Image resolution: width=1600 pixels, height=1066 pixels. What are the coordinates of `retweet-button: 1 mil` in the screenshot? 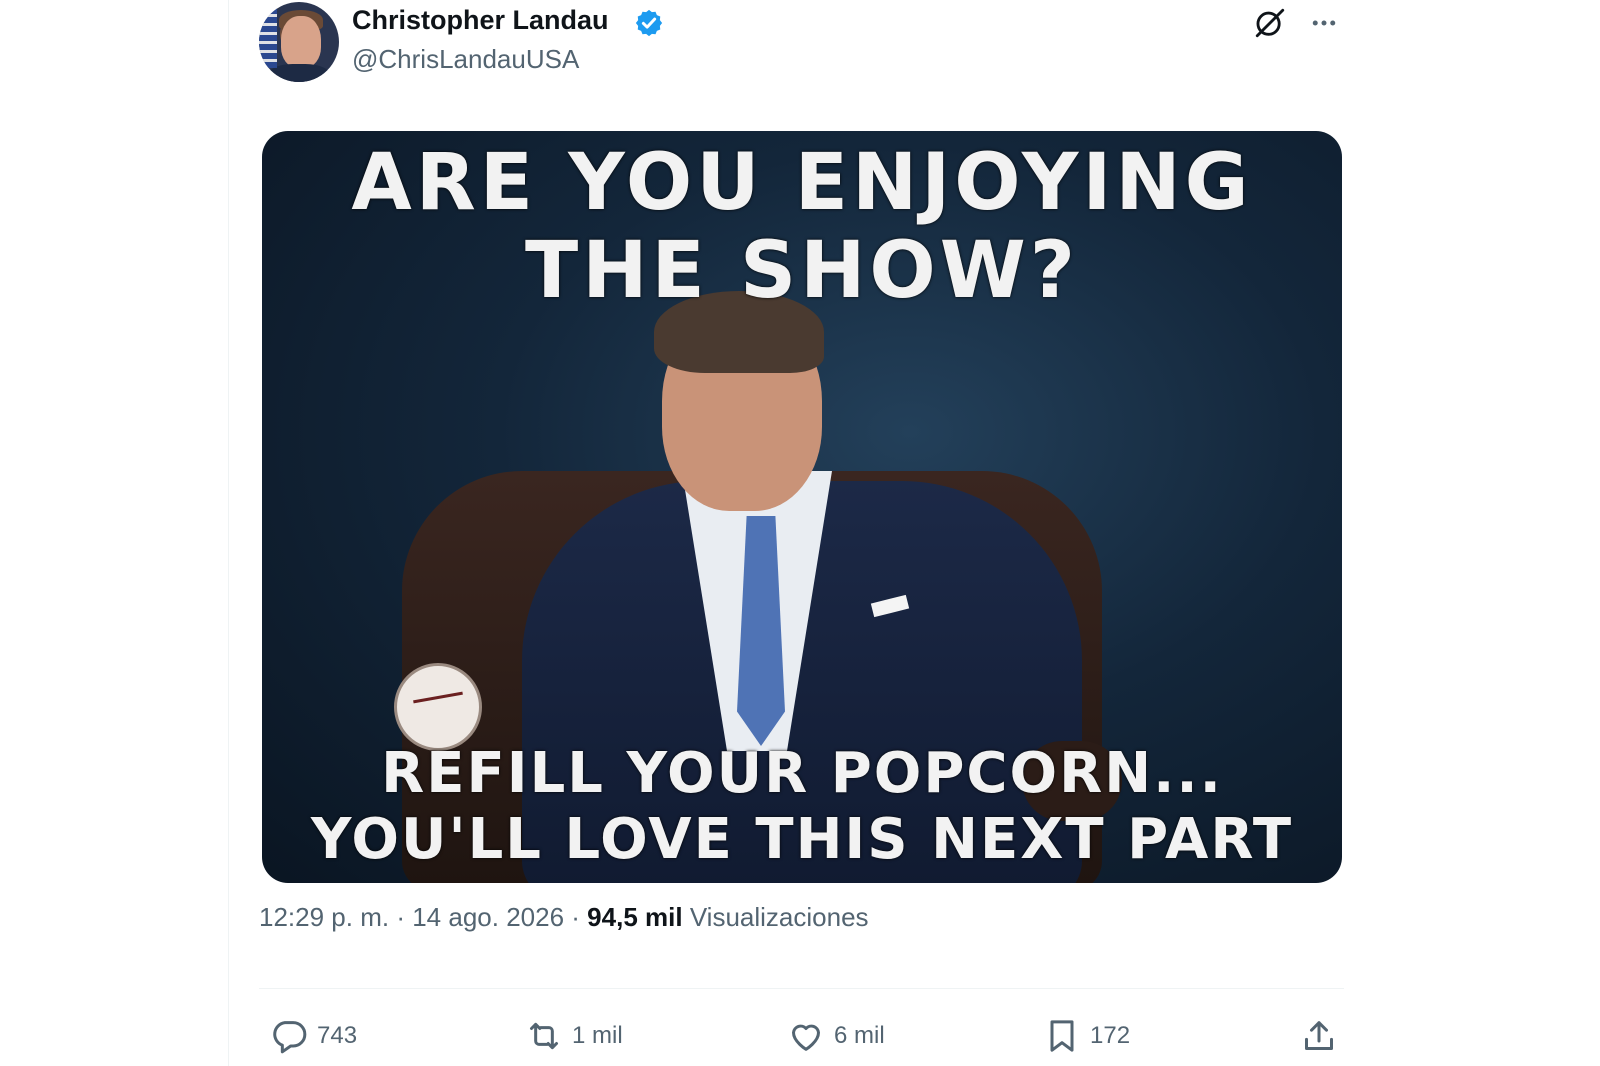 It's located at (573, 1036).